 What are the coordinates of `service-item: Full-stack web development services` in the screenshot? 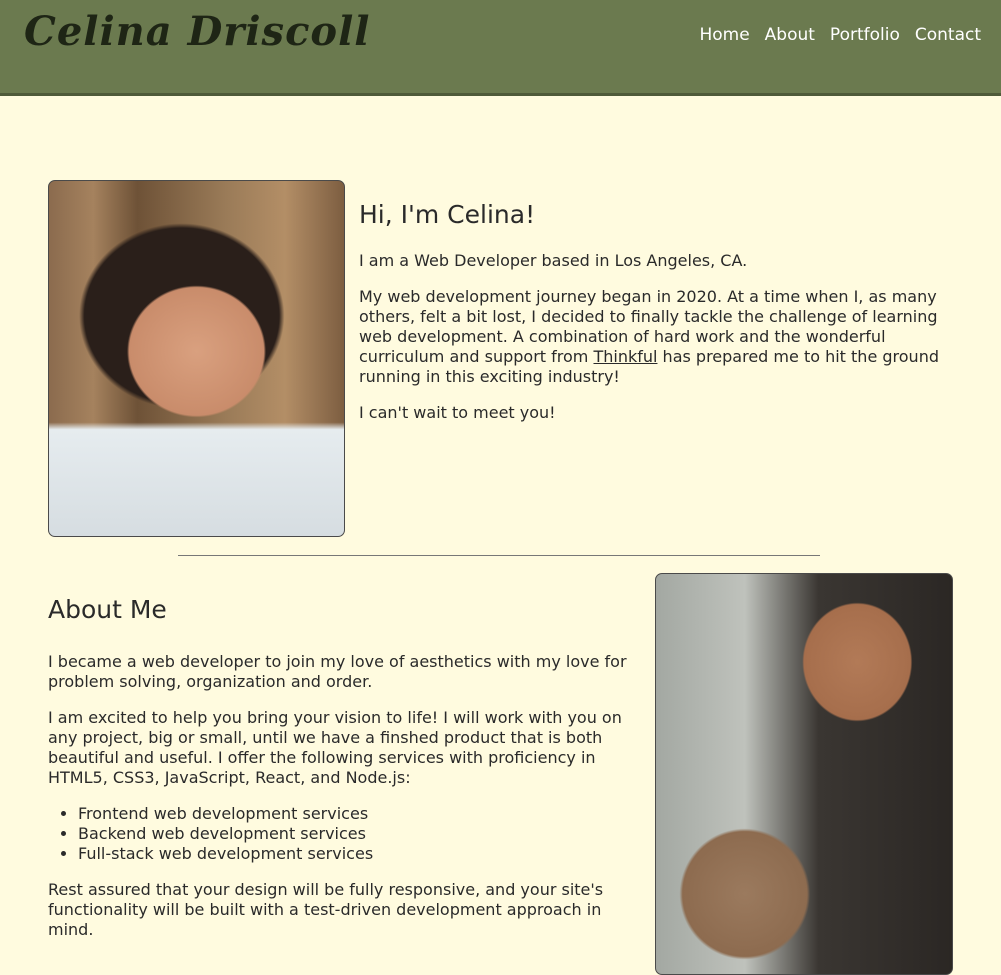 It's located at (358, 854).